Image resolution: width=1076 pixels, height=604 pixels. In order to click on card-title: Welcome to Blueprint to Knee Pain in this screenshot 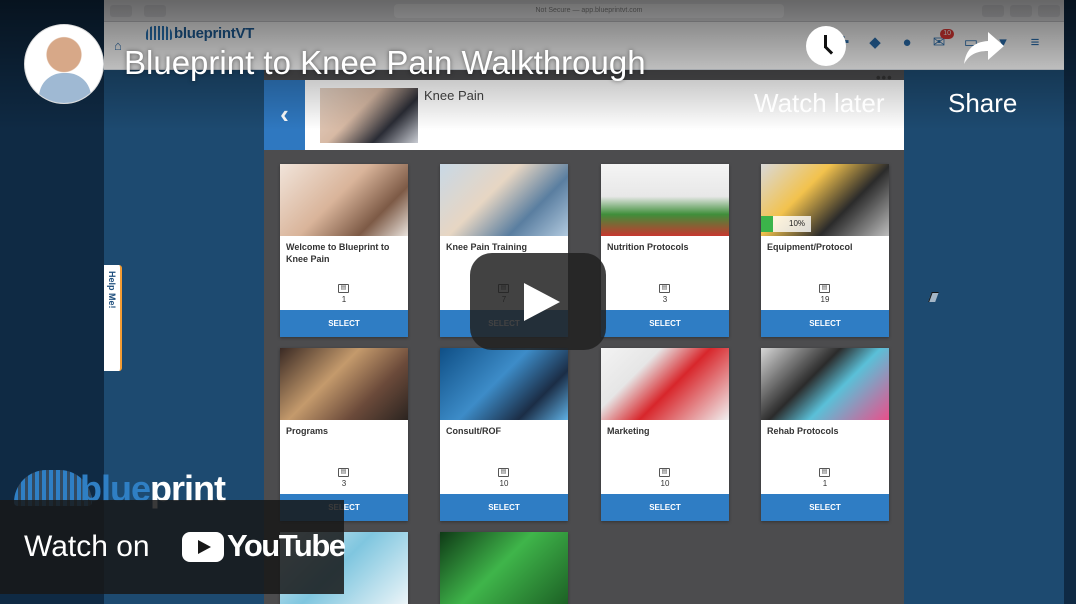, I will do `click(338, 253)`.